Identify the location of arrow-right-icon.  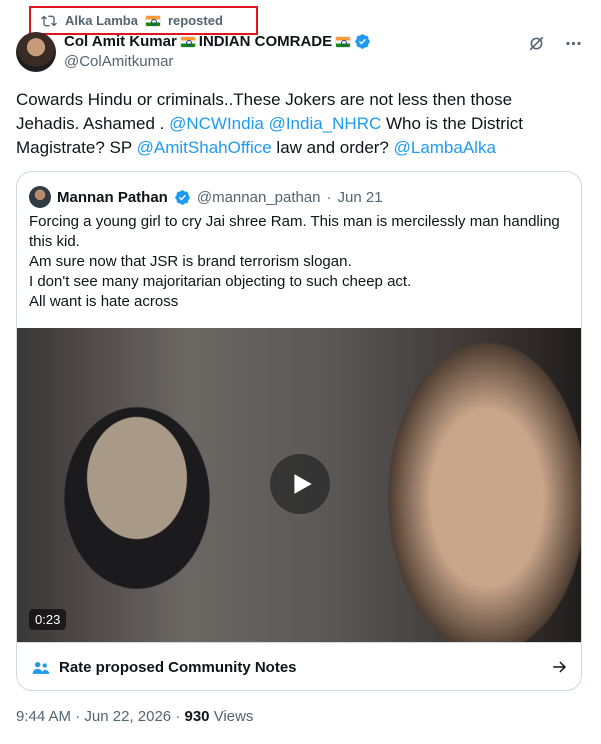
(560, 667).